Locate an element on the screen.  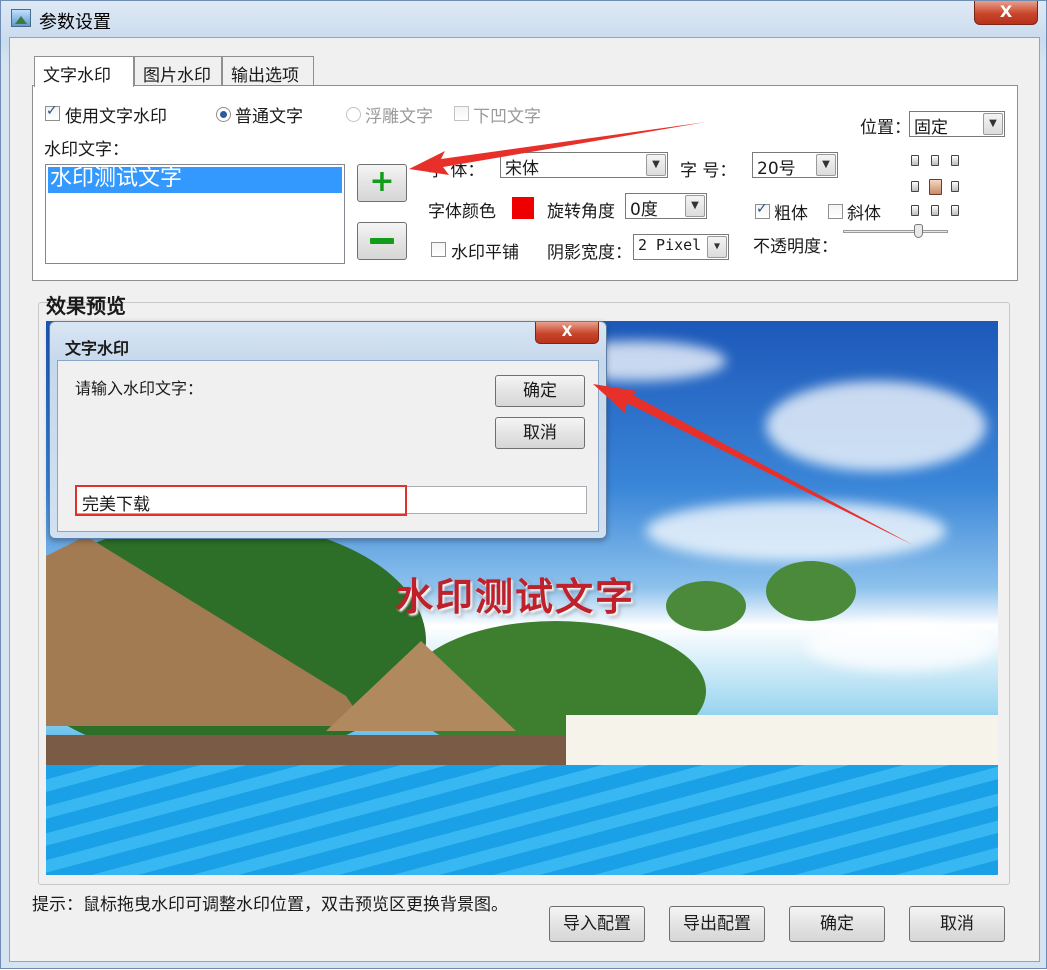
use-text-watermark-label: 使用文字水印 is located at coordinates (116, 117).